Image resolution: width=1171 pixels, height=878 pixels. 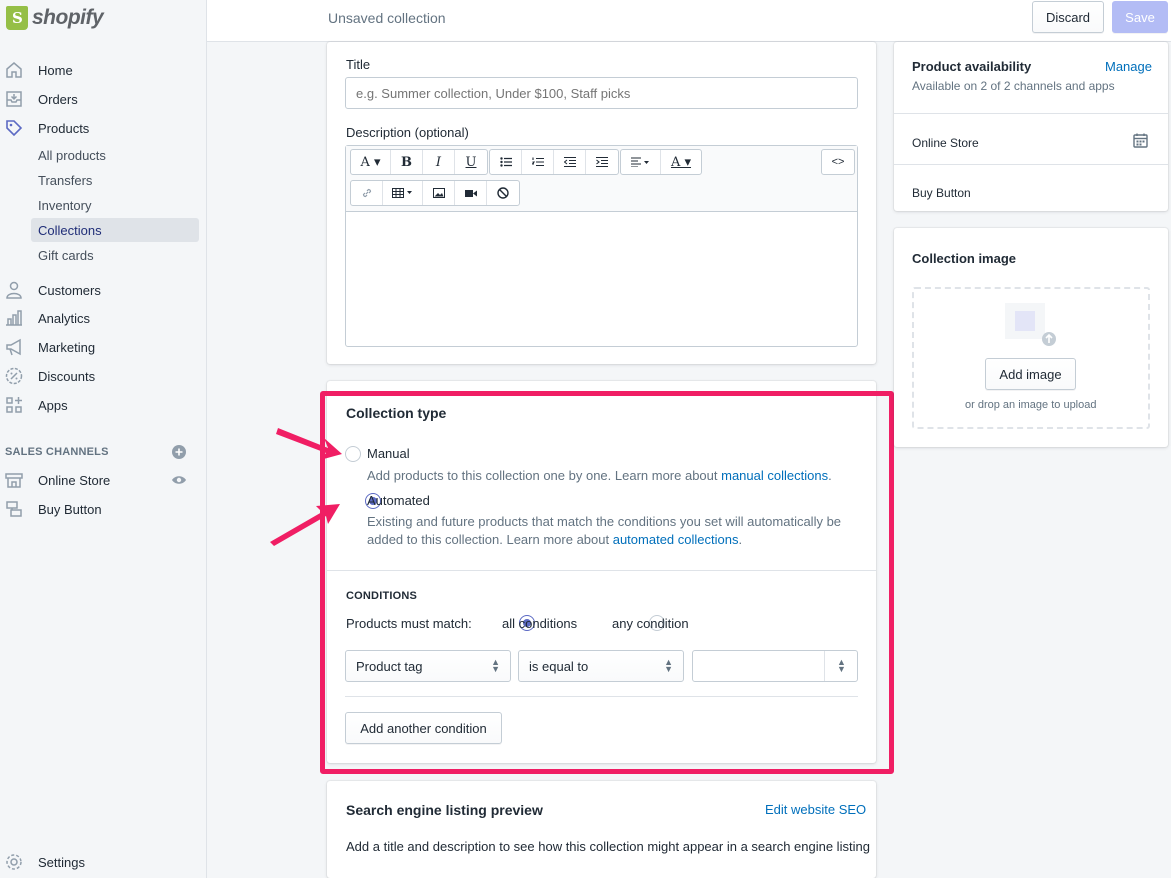 What do you see at coordinates (115, 255) in the screenshot?
I see `sidebar-subitem-gift-cards: Gift cards` at bounding box center [115, 255].